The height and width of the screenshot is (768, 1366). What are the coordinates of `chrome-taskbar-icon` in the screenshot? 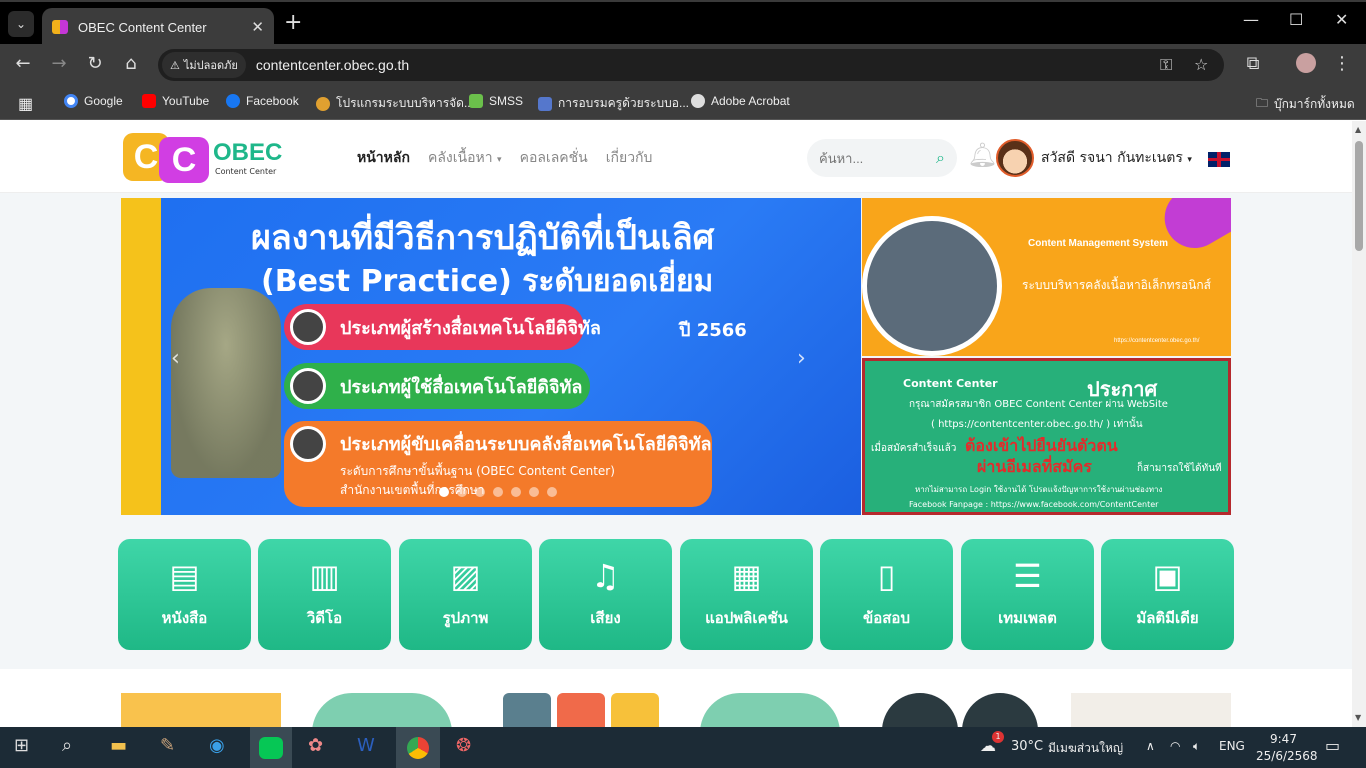 It's located at (418, 747).